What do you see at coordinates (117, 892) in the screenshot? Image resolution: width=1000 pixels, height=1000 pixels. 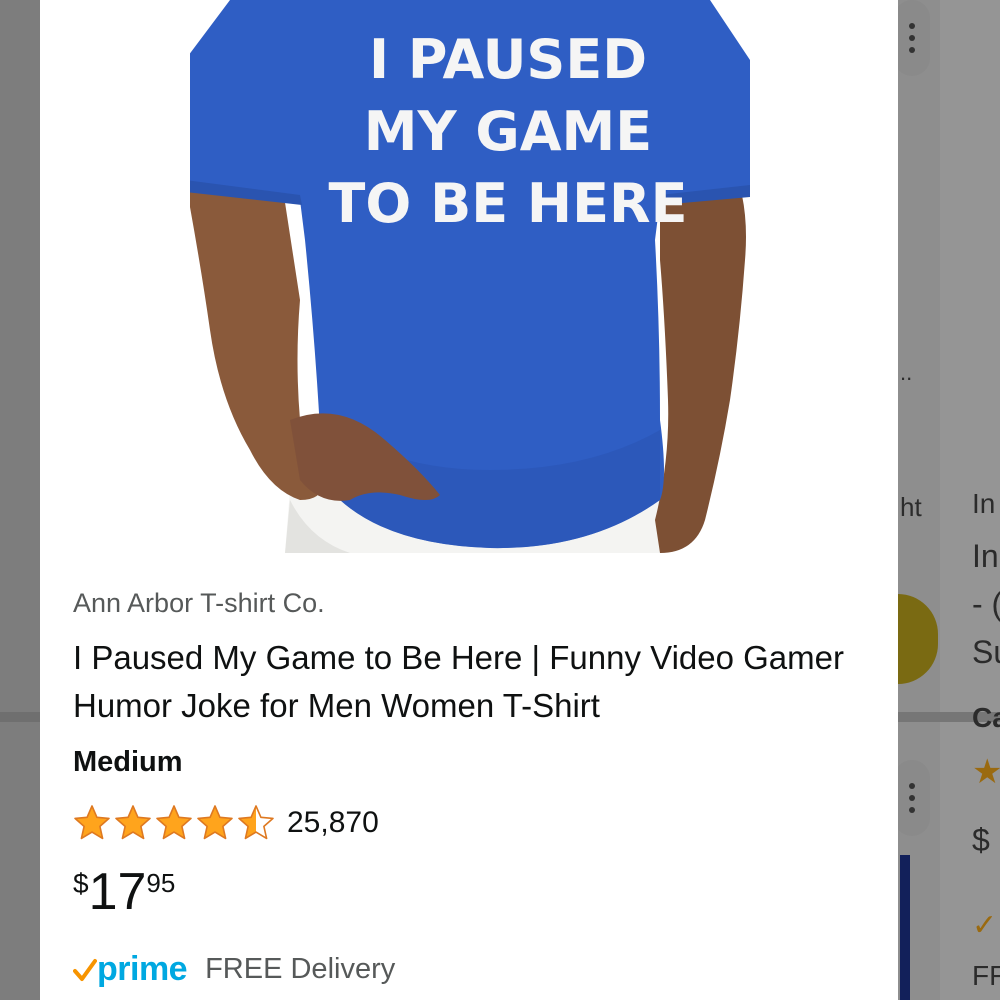 I see `price-whole: 17` at bounding box center [117, 892].